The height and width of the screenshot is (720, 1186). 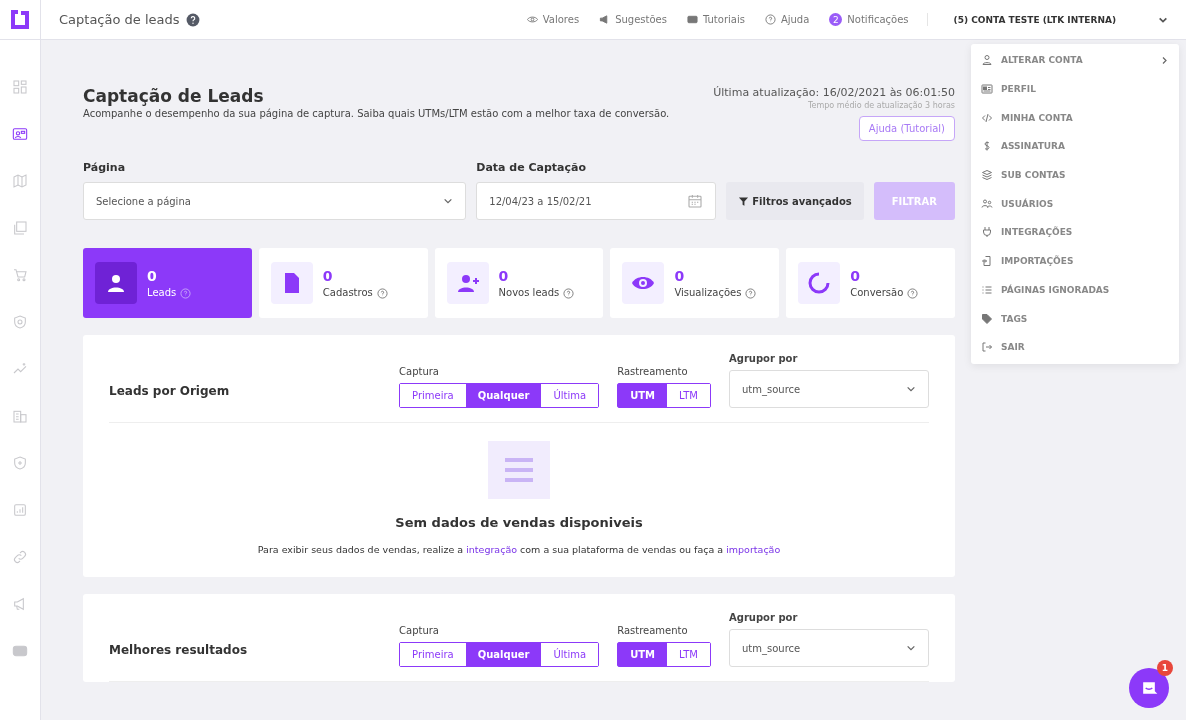 What do you see at coordinates (519, 522) in the screenshot?
I see `empty-state-title: Sem dados de vendas disponiveis` at bounding box center [519, 522].